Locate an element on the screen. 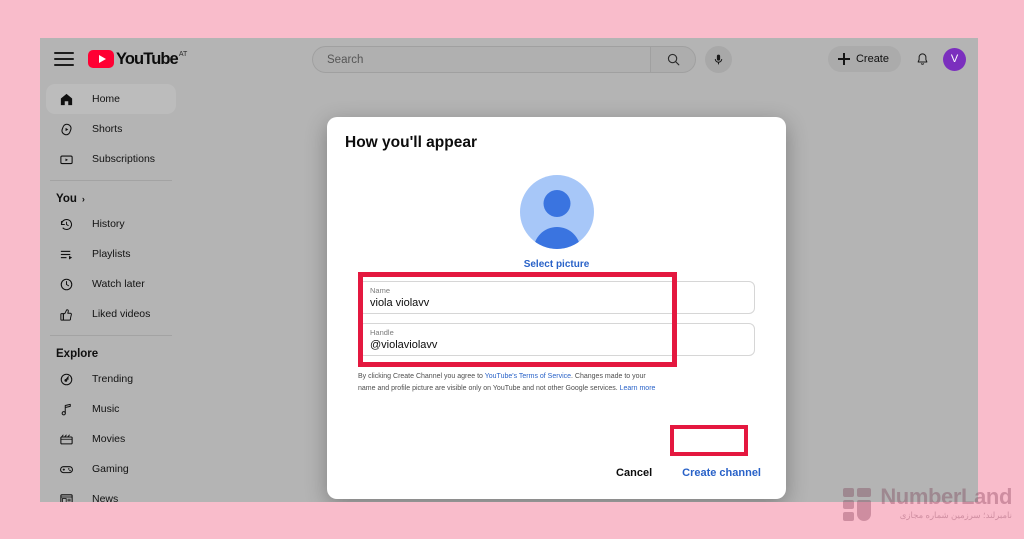 The image size is (1024, 539). account-avatar: V is located at coordinates (954, 59).